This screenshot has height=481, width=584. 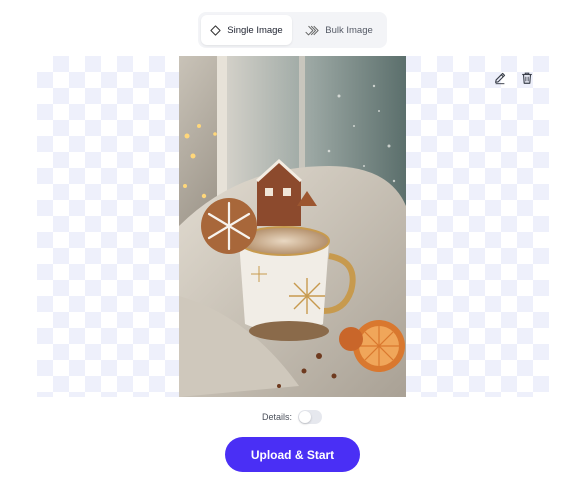 I want to click on pencil-icon, so click(x=500, y=78).